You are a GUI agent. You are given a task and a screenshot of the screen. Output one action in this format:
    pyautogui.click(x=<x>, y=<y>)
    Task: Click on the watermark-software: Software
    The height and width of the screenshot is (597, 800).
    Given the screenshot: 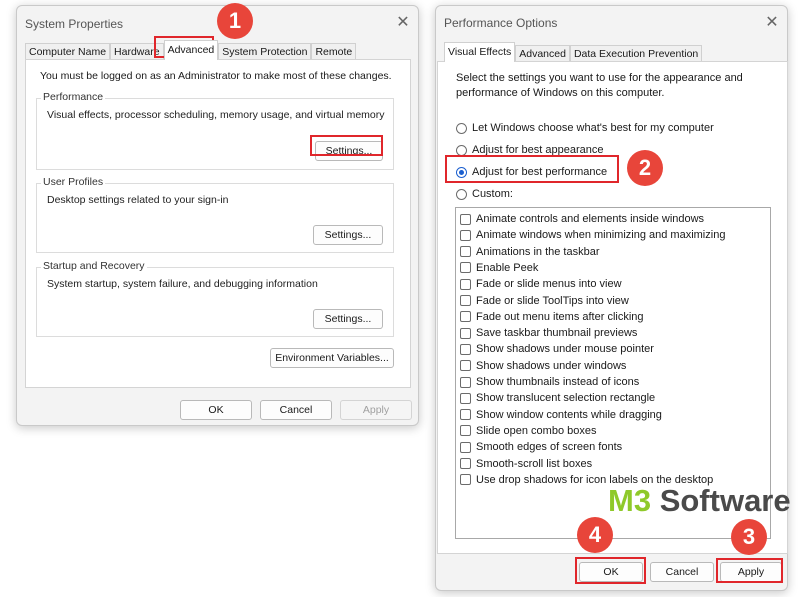 What is the action you would take?
    pyautogui.click(x=721, y=500)
    